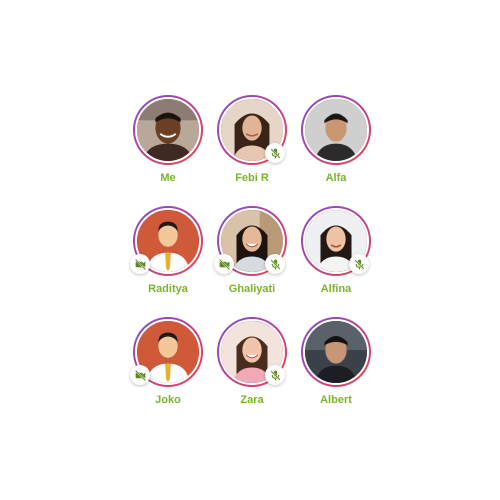 The width and height of the screenshot is (500, 500). I want to click on participant-name: Joko, so click(168, 400).